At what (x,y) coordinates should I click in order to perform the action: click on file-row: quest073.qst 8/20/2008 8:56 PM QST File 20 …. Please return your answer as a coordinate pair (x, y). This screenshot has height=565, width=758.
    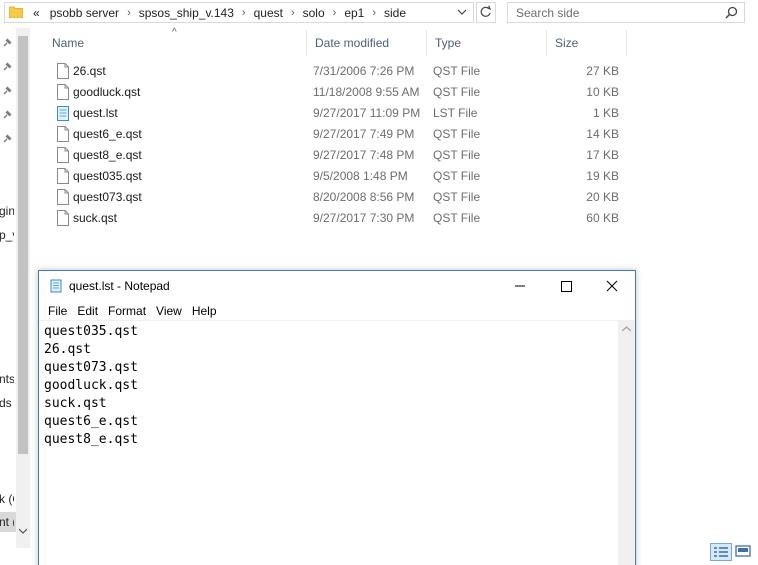
    Looking at the image, I should click on (339, 197).